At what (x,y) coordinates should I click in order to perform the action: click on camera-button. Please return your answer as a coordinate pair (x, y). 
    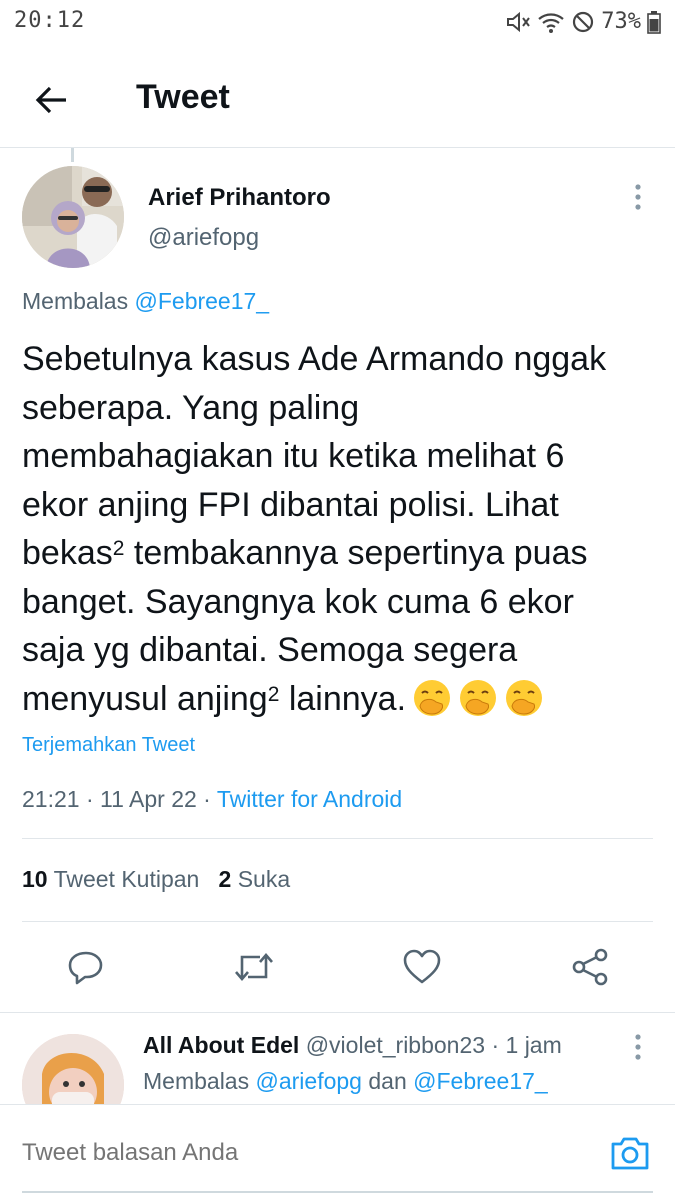
    Looking at the image, I should click on (630, 1153).